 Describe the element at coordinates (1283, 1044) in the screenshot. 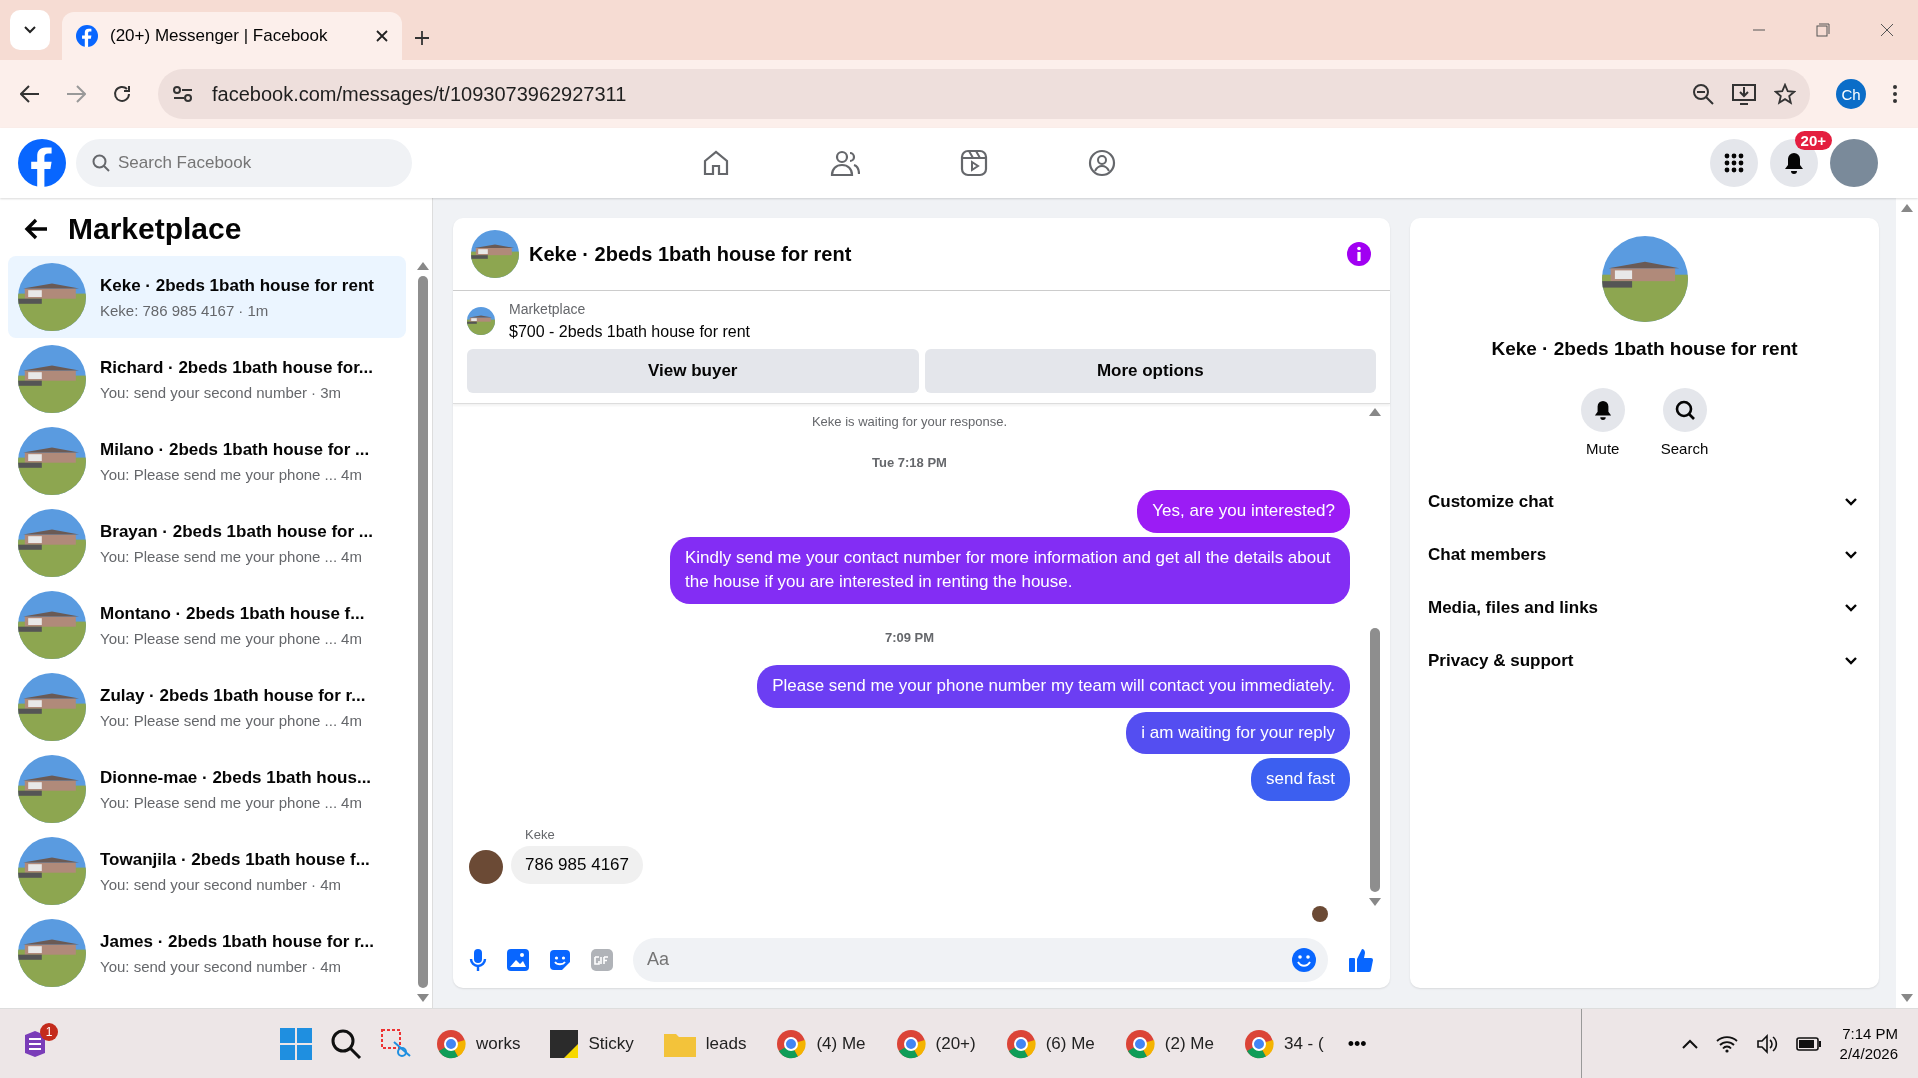

I see `taskbar-app: 34 - (` at that location.